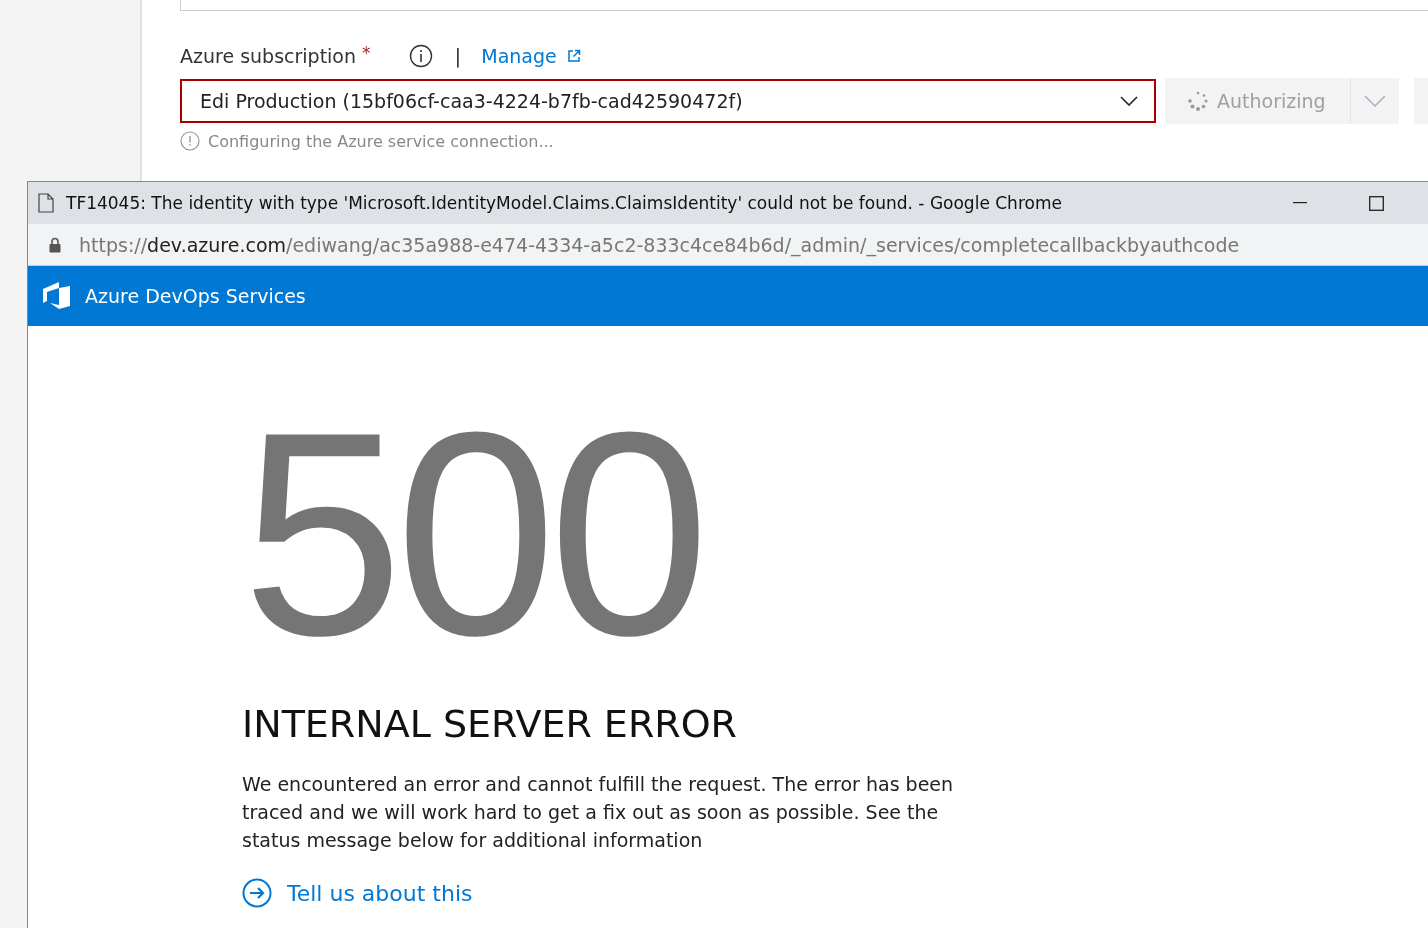  What do you see at coordinates (490, 724) in the screenshot?
I see `error-title: INTERNAL SERVER ERROR` at bounding box center [490, 724].